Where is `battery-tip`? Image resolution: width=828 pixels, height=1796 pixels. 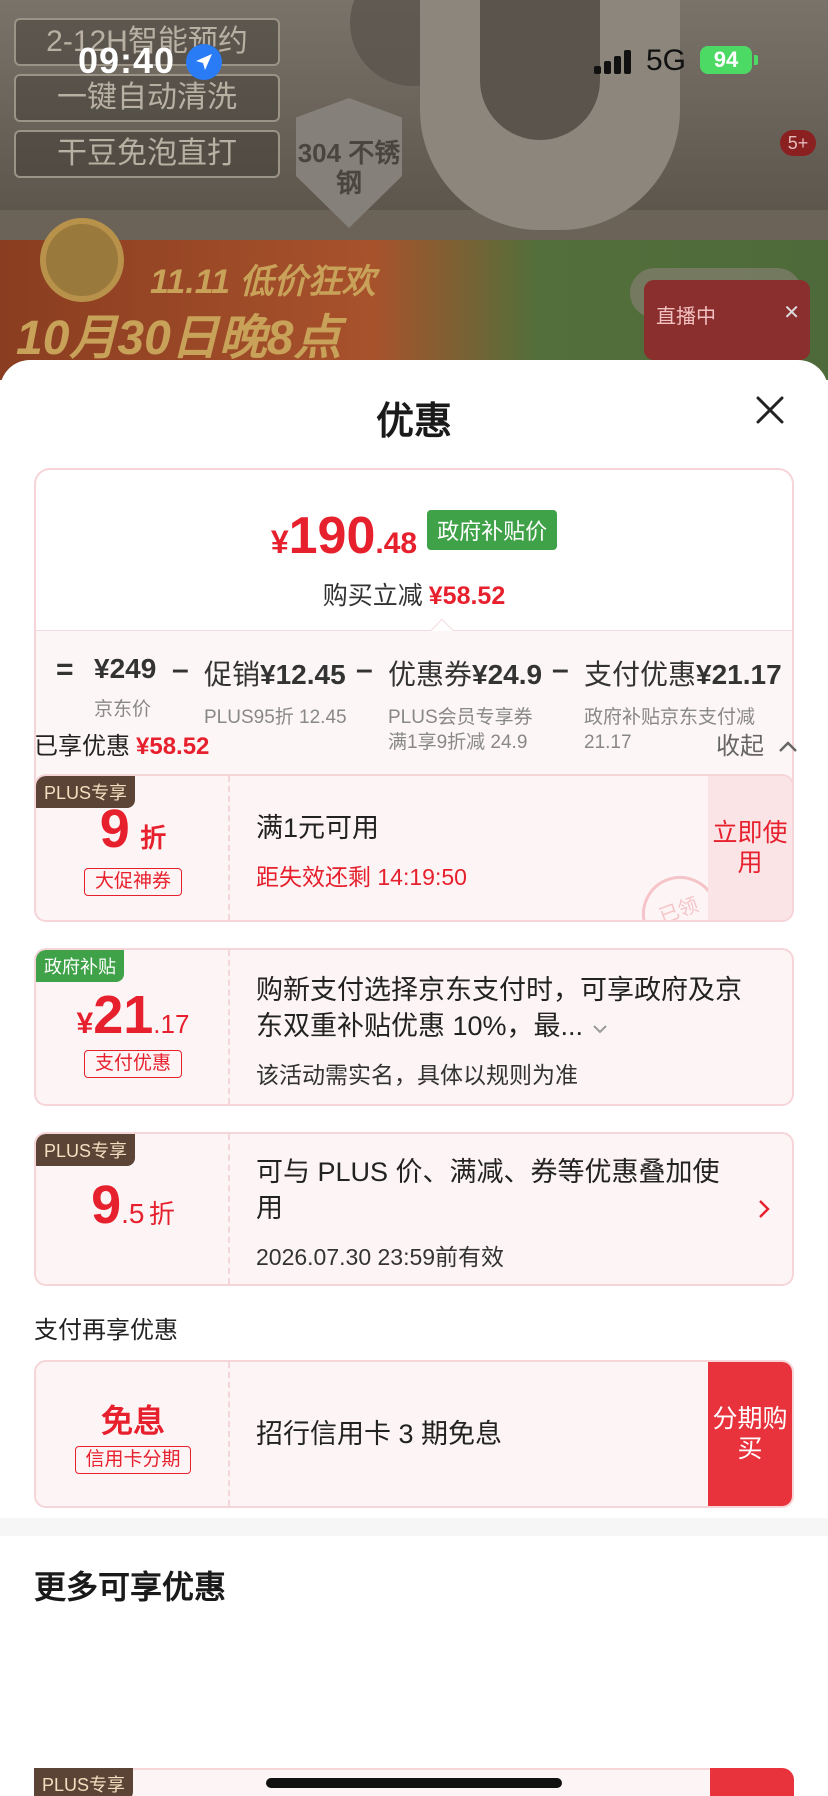 battery-tip is located at coordinates (756, 60).